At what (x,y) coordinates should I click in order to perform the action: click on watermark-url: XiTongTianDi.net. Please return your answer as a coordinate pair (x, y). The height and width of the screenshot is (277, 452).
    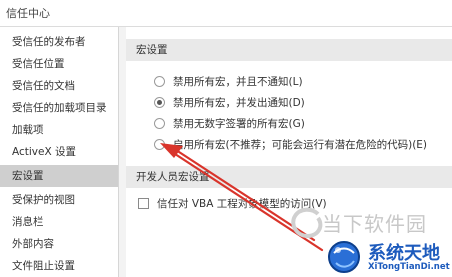
    Looking at the image, I should click on (409, 267).